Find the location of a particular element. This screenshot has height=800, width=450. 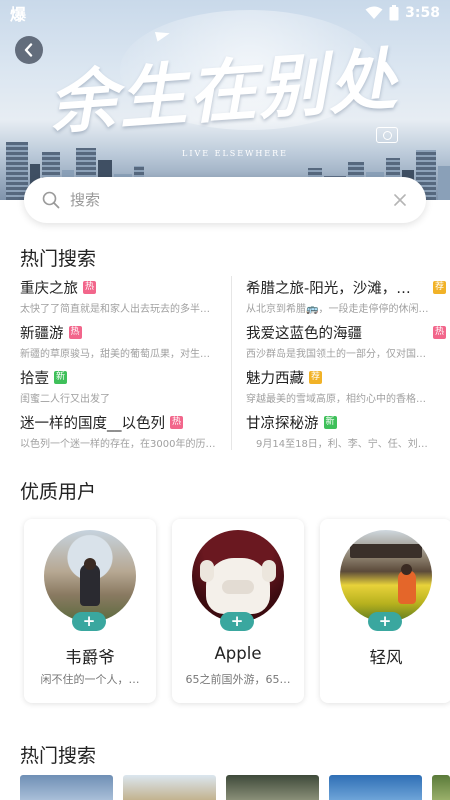

back-button is located at coordinates (29, 50).